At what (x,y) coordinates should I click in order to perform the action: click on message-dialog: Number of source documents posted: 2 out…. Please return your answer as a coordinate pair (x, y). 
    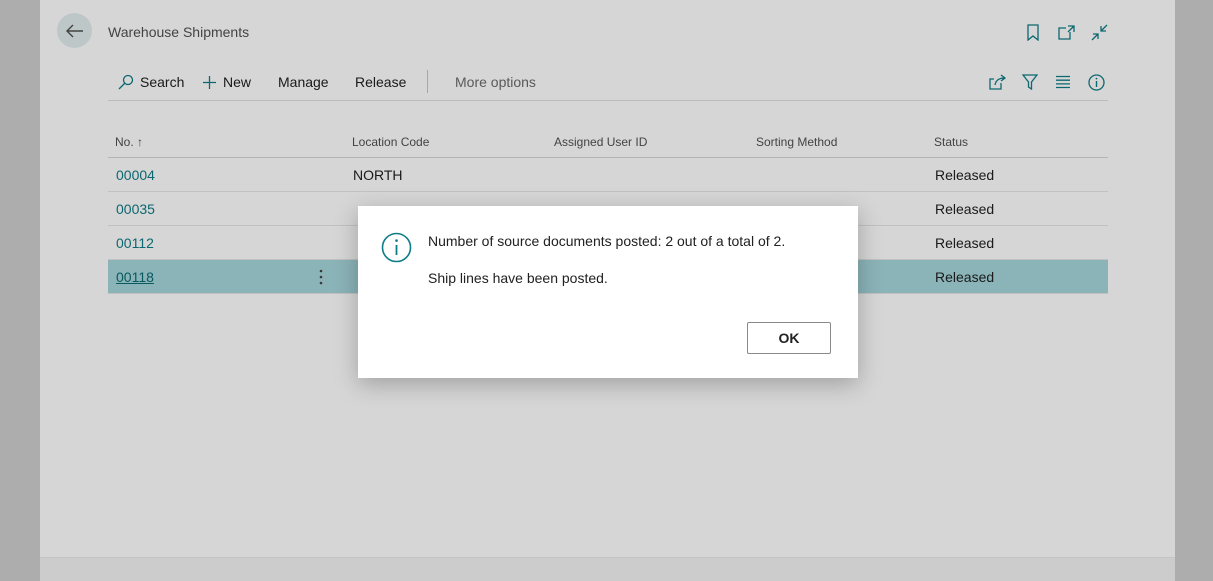
    Looking at the image, I should click on (608, 292).